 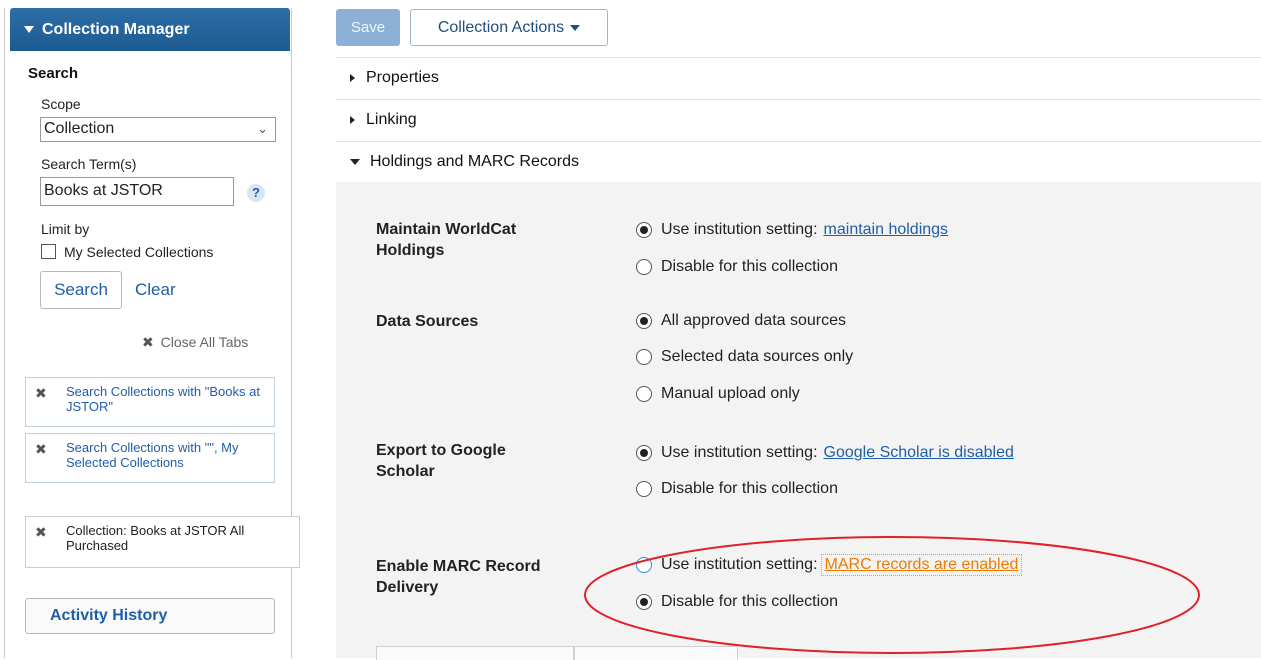 I want to click on worldcat-holdings-label: Maintain WorldCat Holdings, so click(x=446, y=240).